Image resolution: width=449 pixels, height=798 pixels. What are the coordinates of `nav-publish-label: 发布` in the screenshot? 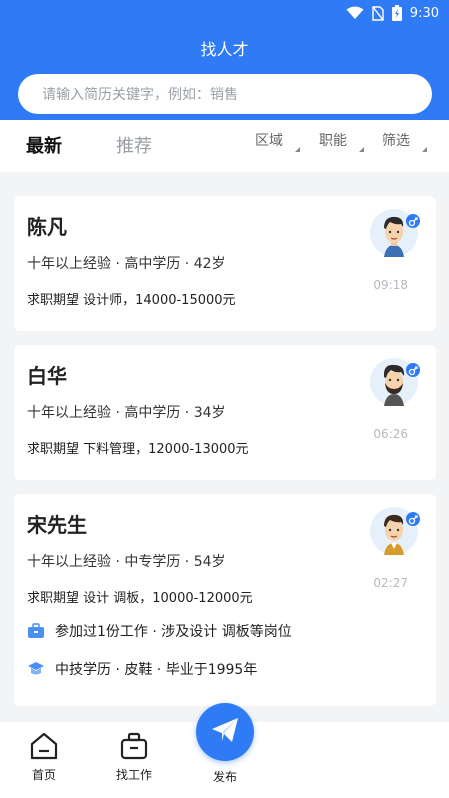 It's located at (225, 776).